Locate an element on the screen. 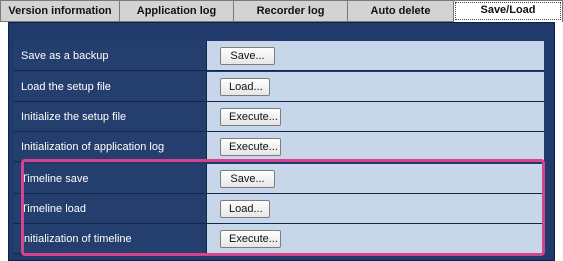 The height and width of the screenshot is (261, 563). row-label: Save as a backup is located at coordinates (110, 55).